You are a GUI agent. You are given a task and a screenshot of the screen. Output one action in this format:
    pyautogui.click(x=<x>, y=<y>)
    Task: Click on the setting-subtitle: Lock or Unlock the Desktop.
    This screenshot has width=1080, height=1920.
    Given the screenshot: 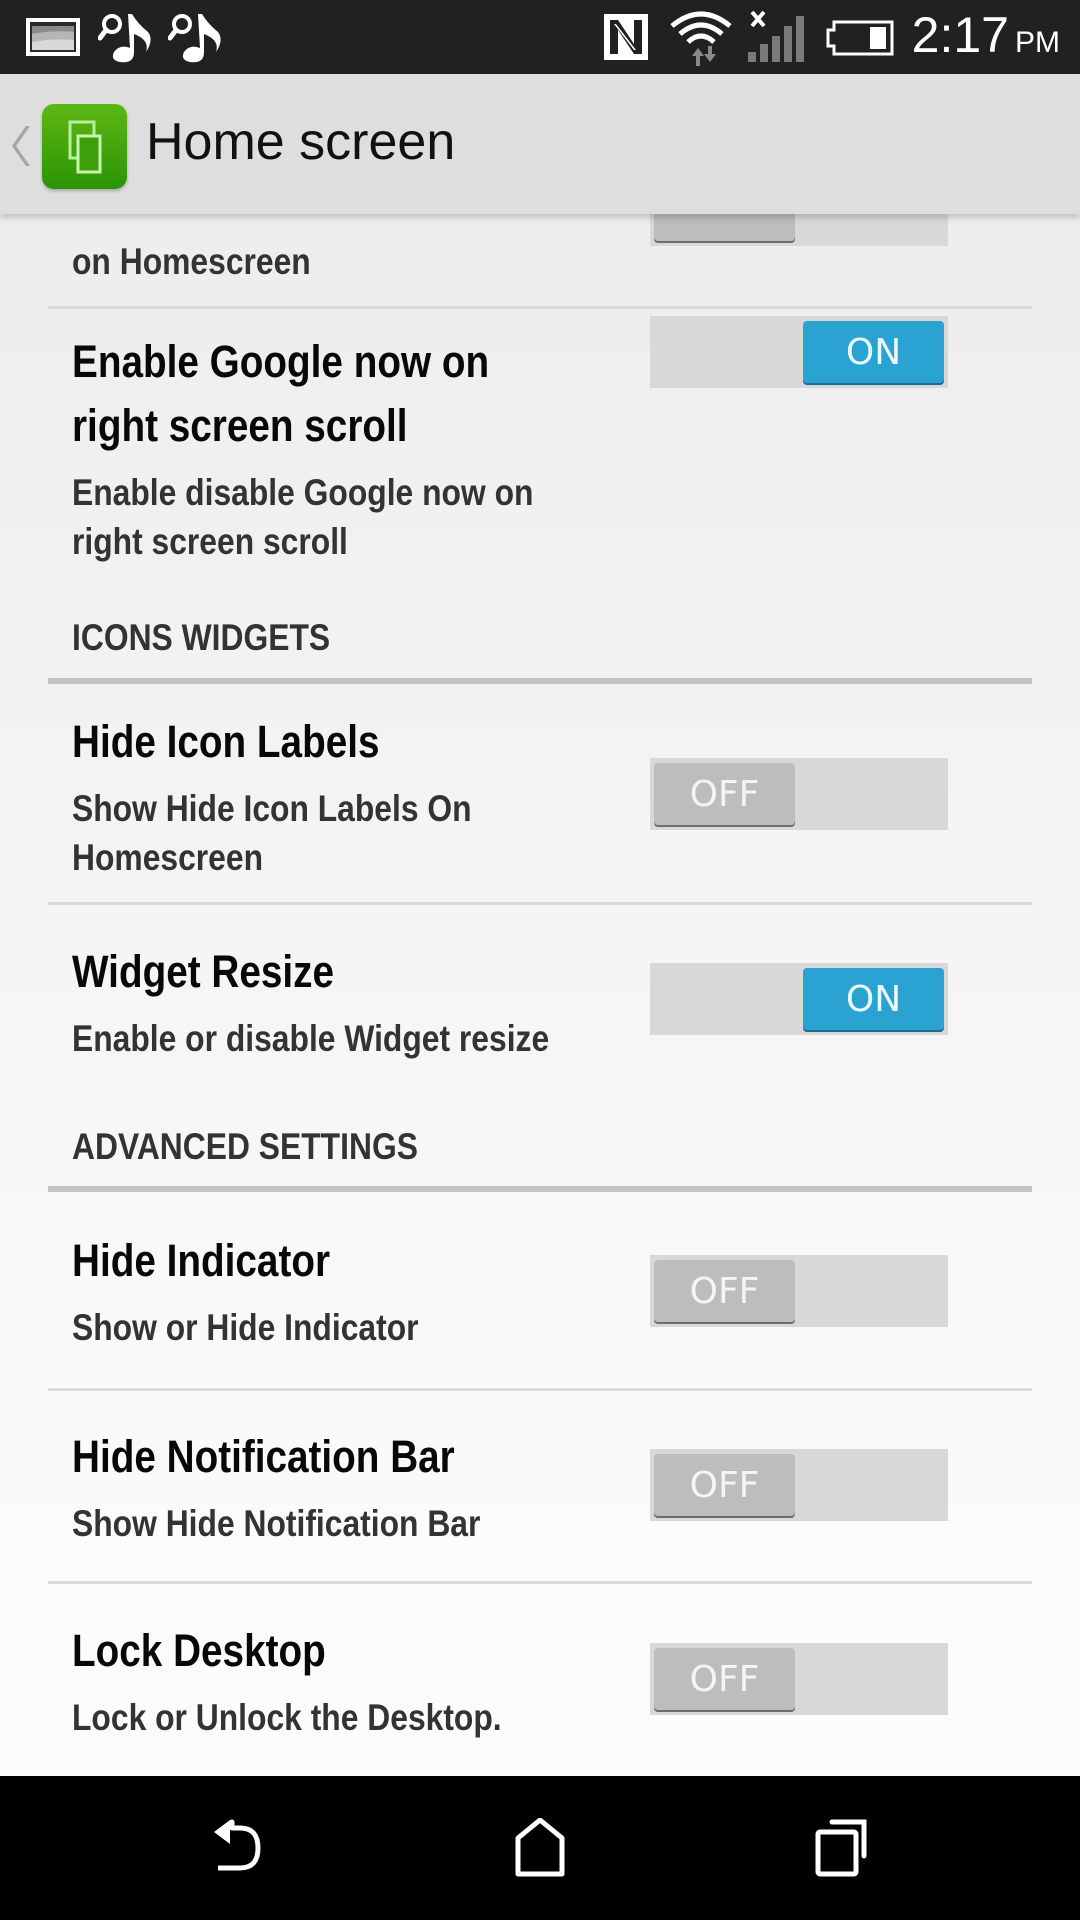 What is the action you would take?
    pyautogui.click(x=287, y=1717)
    